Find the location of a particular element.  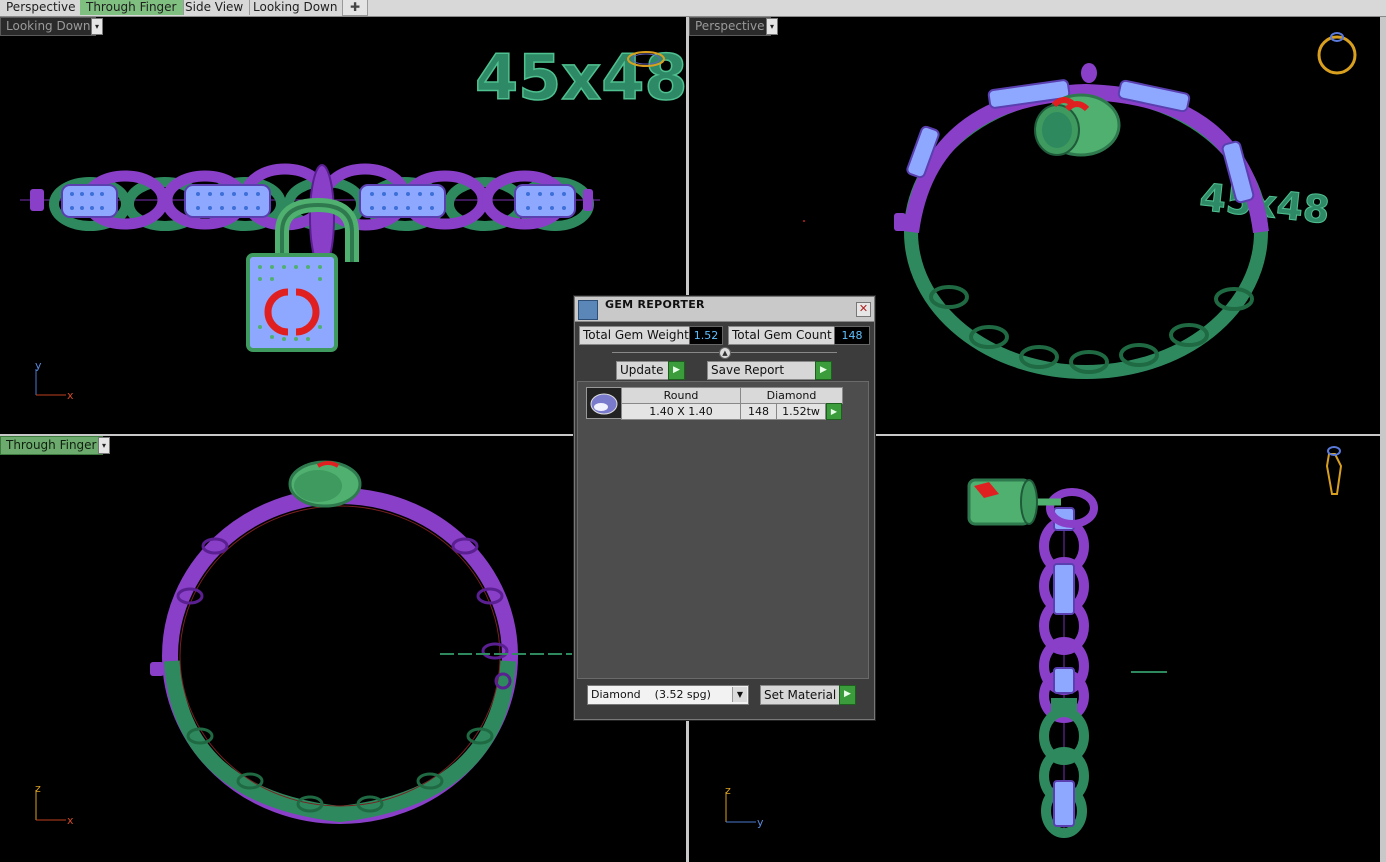

update-button: Update is located at coordinates (643, 370).